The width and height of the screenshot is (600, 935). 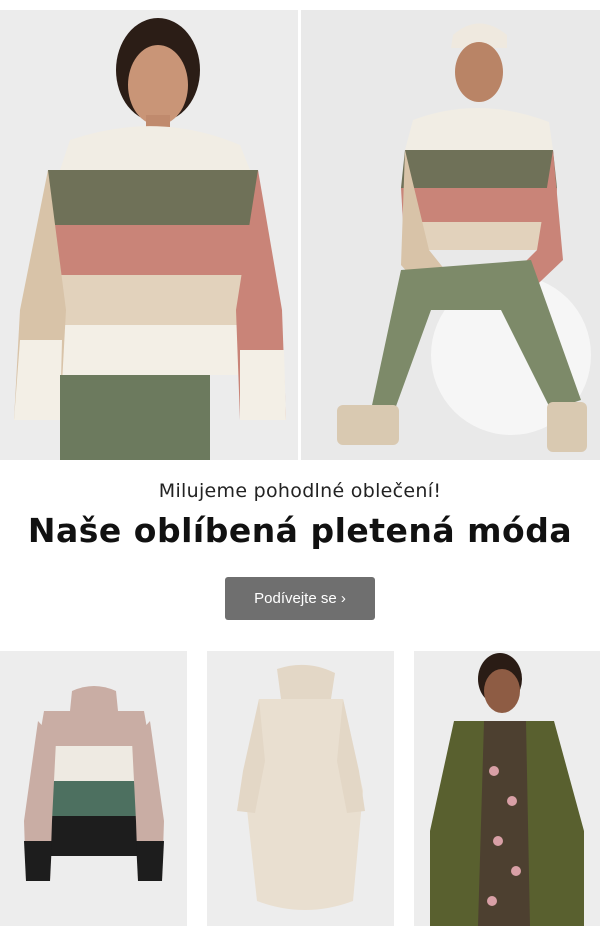 I want to click on promo-headline: Naše oblíbená pletená móda, so click(x=300, y=530).